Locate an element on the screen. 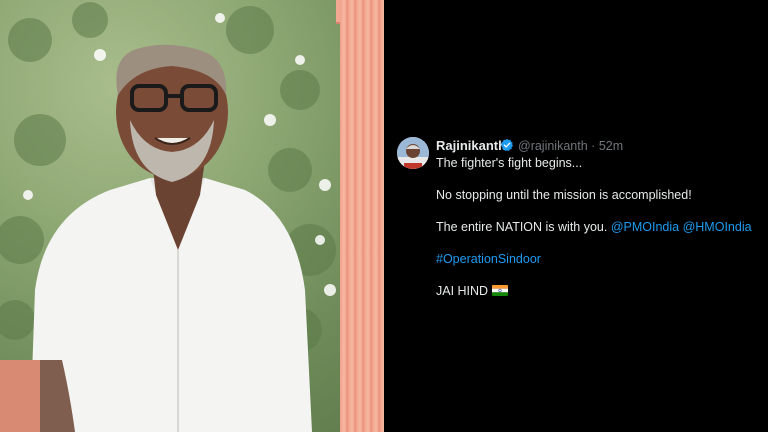 The width and height of the screenshot is (768, 432). author-handle-and-time: @rajinikanth · 52m is located at coordinates (570, 146).